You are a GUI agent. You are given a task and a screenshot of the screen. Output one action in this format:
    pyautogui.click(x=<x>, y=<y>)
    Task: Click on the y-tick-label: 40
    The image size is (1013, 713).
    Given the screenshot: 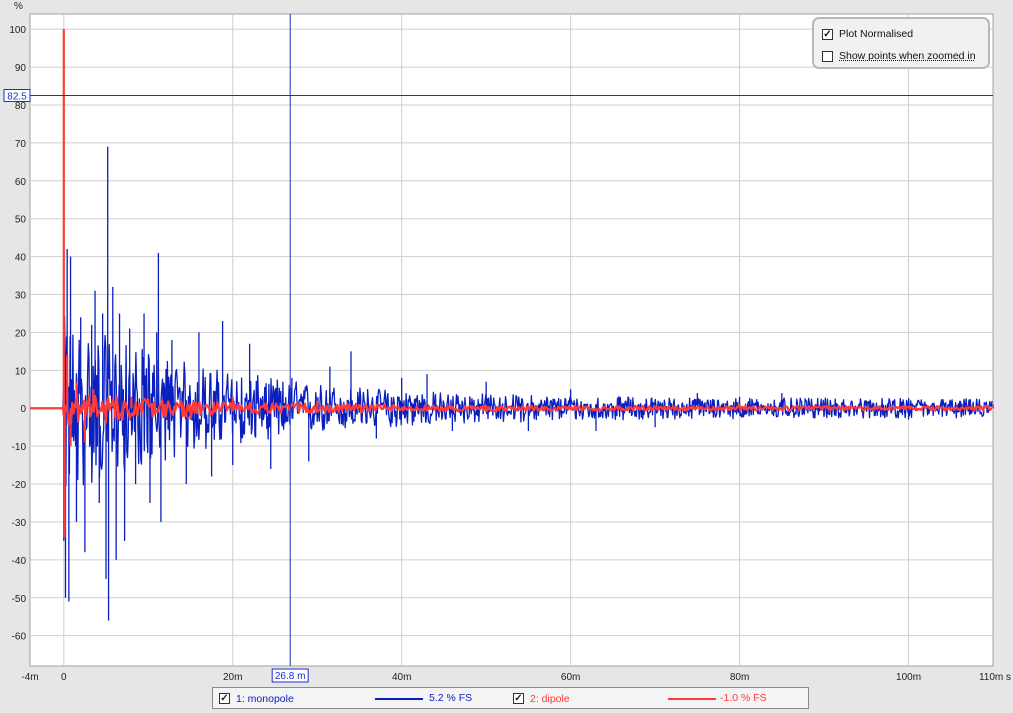 What is the action you would take?
    pyautogui.click(x=21, y=258)
    